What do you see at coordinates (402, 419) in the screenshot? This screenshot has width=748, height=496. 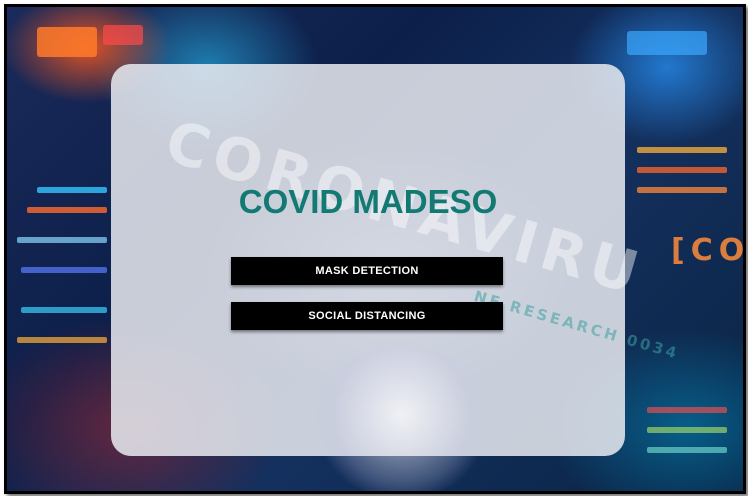 I see `virus-illustration` at bounding box center [402, 419].